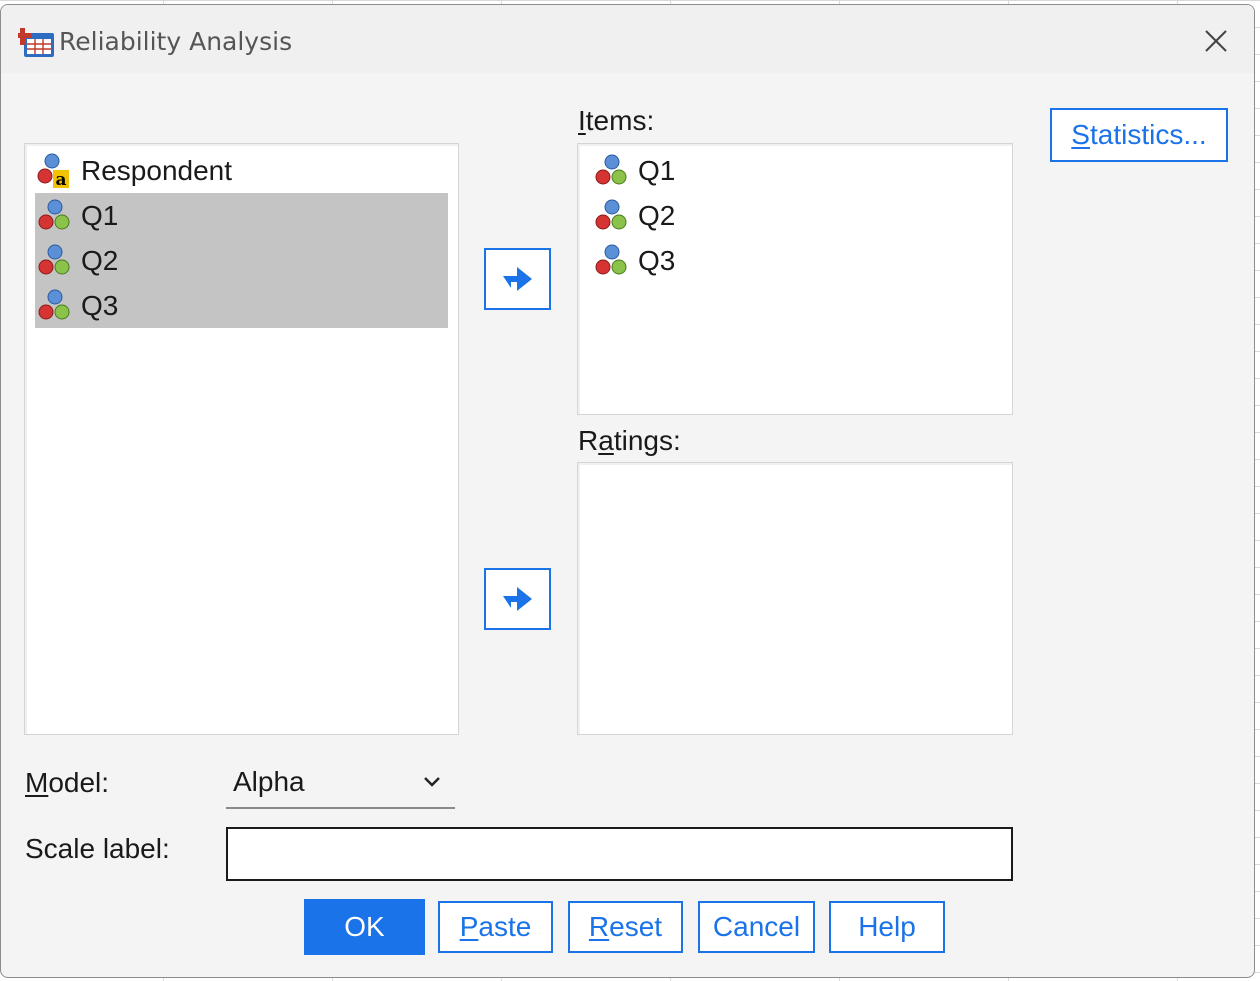 The image size is (1260, 981). Describe the element at coordinates (432, 782) in the screenshot. I see `chevron-down-icon` at that location.